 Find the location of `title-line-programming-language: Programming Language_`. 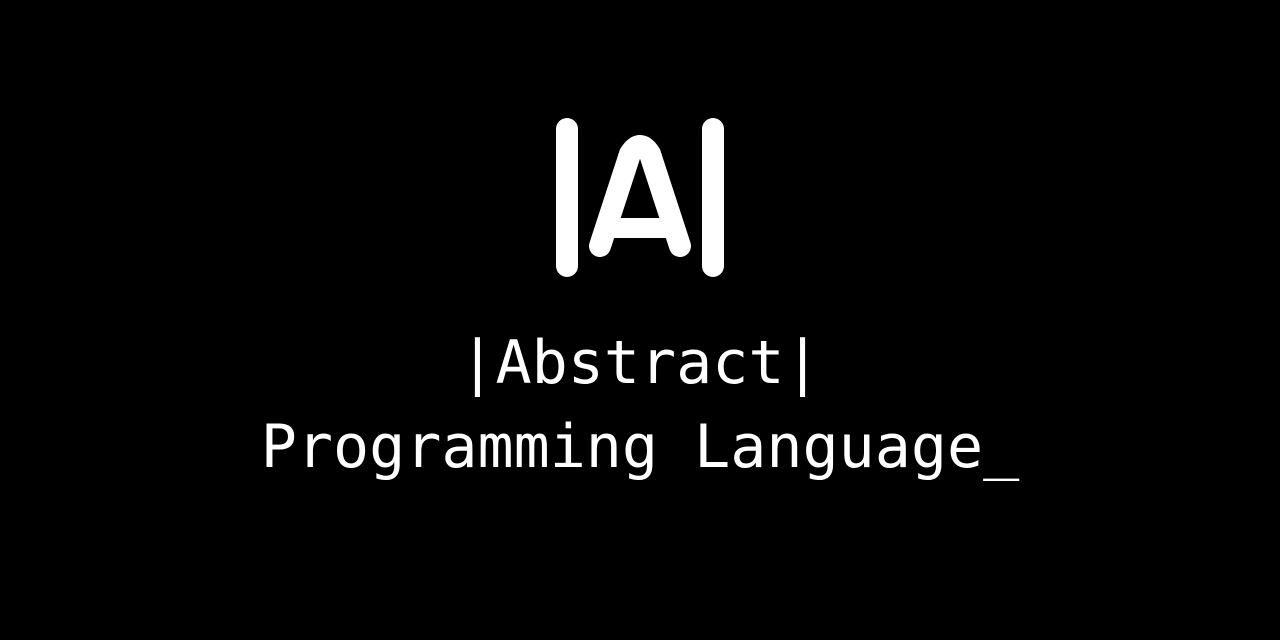

title-line-programming-language: Programming Language_ is located at coordinates (640, 447).